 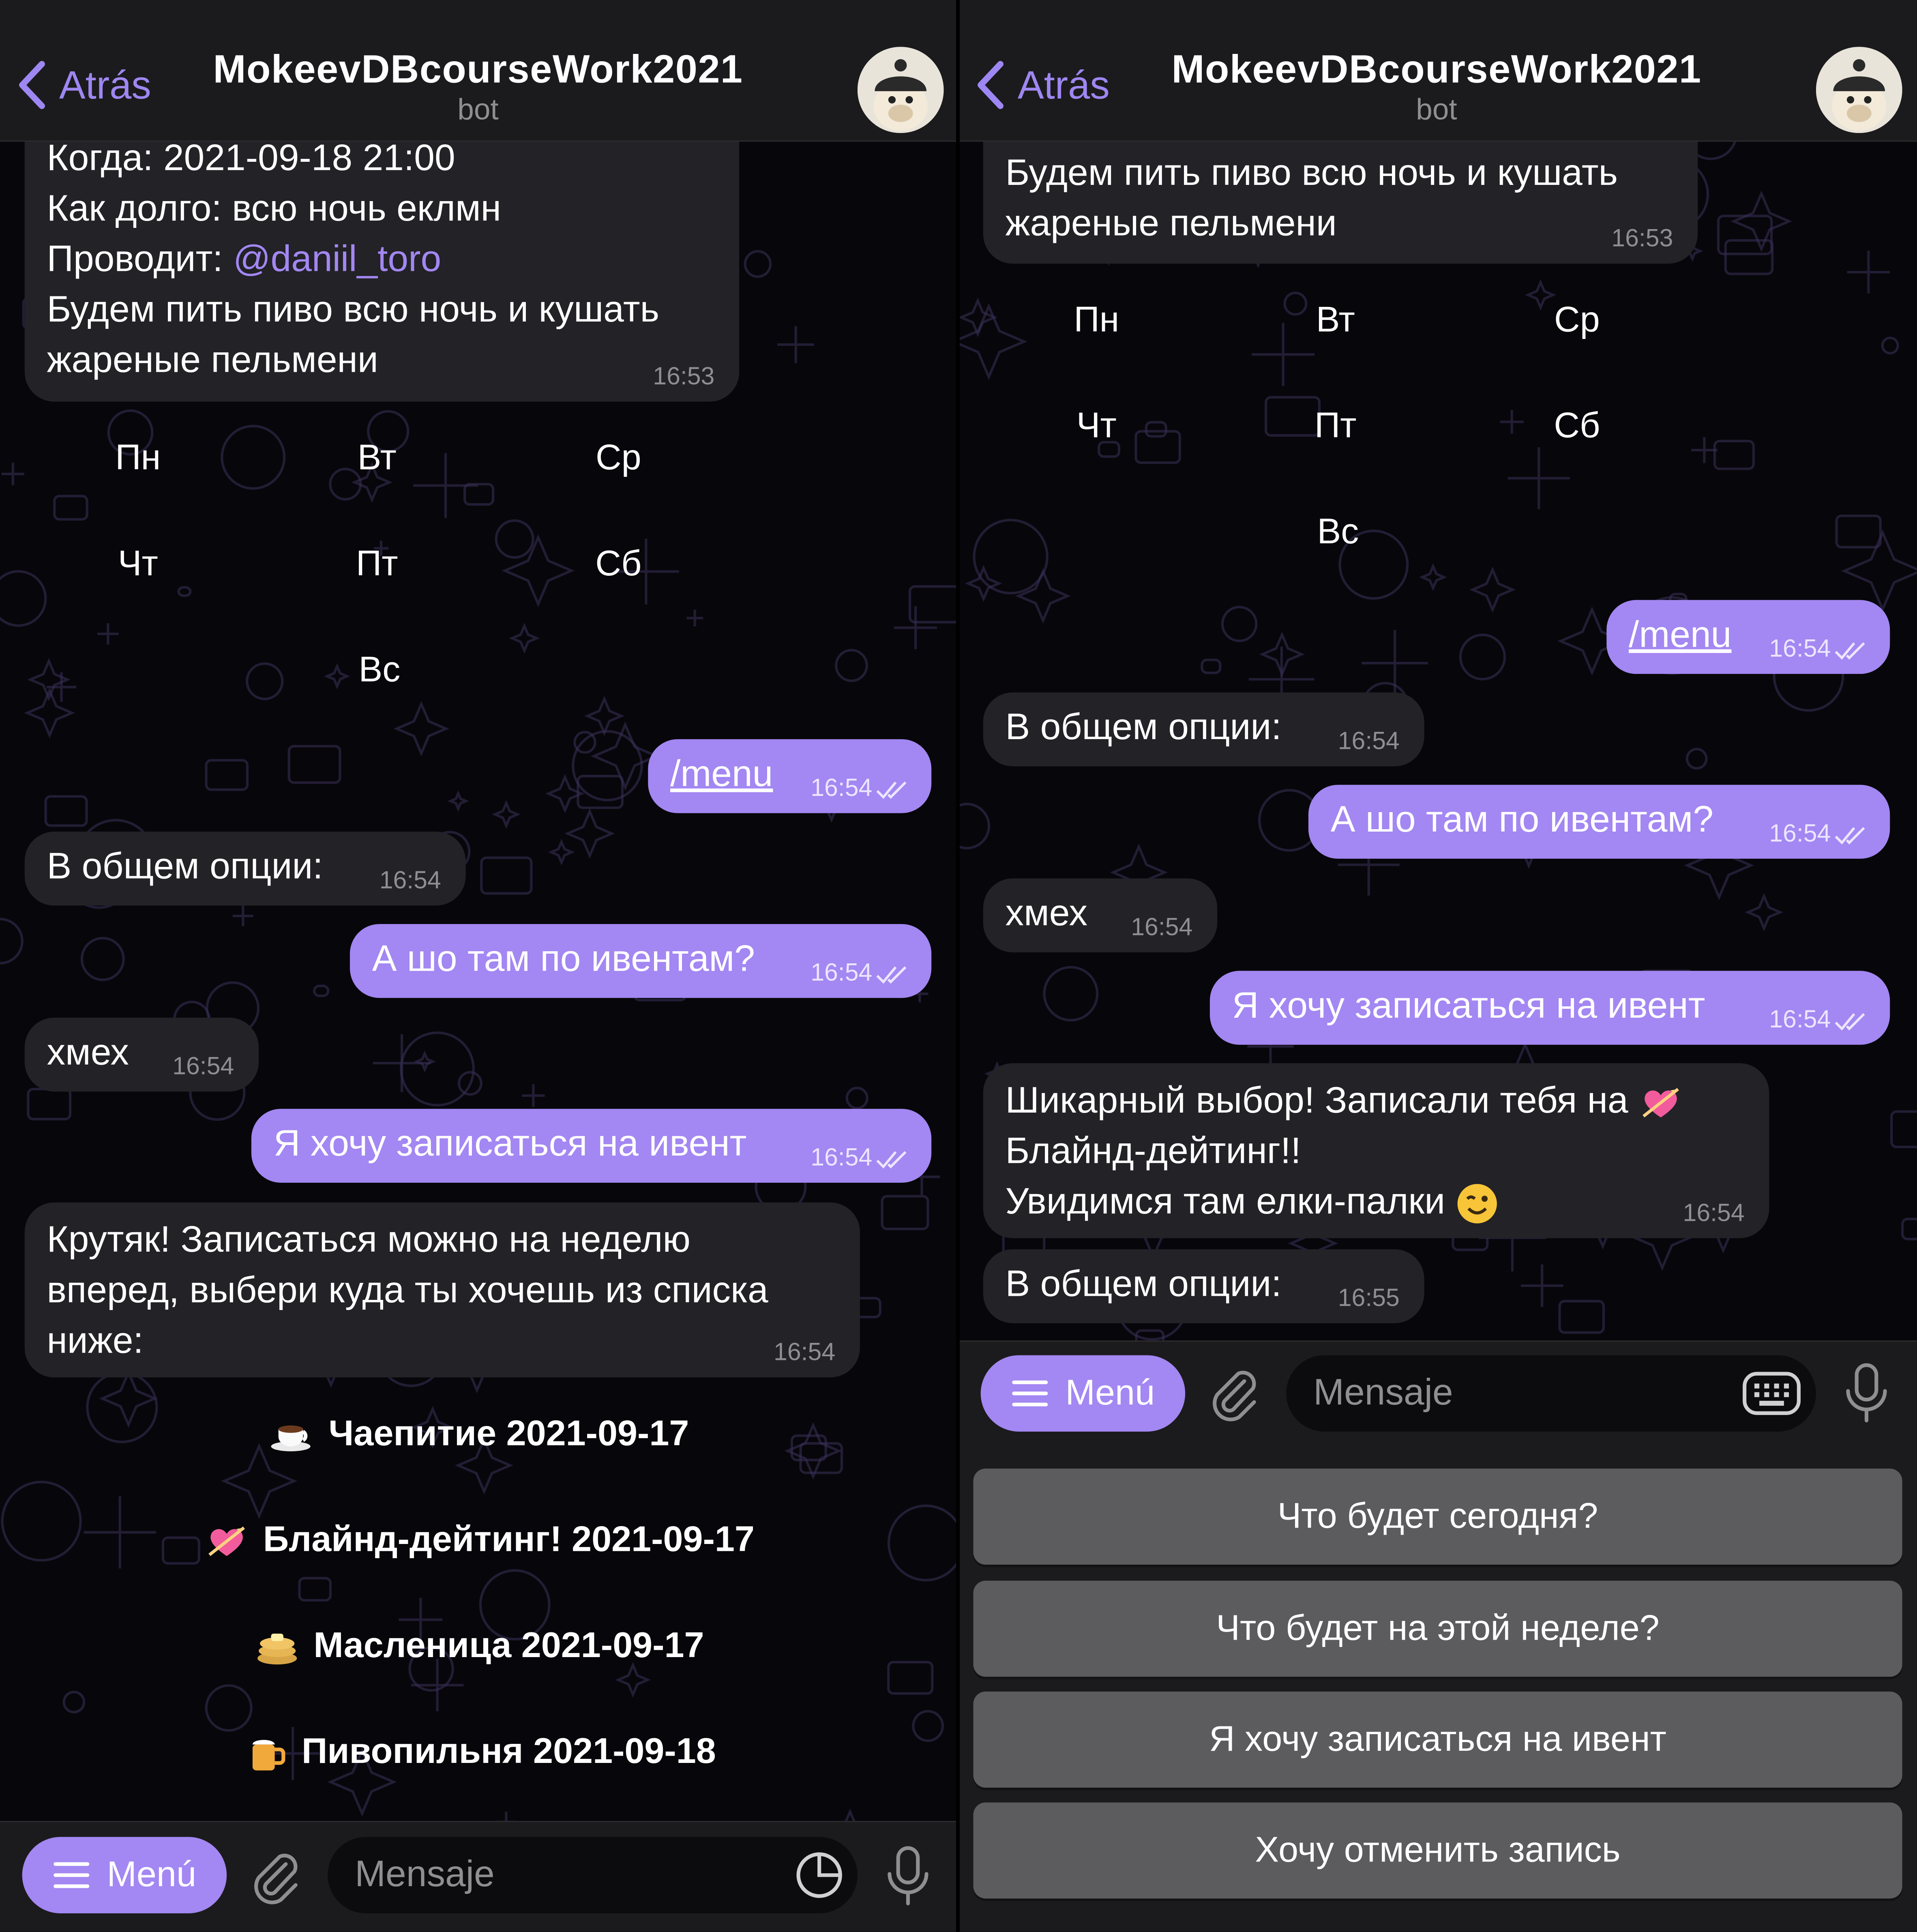 I want to click on dog-avatar-icon, so click(x=1859, y=90).